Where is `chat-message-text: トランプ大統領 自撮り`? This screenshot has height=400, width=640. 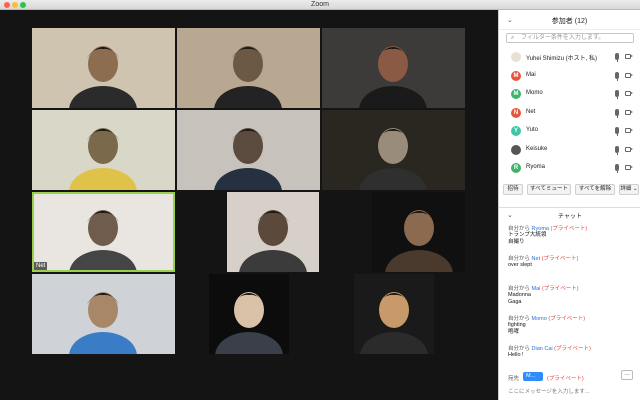
chat-message-text: トランプ大統領 自撮り is located at coordinates (527, 238).